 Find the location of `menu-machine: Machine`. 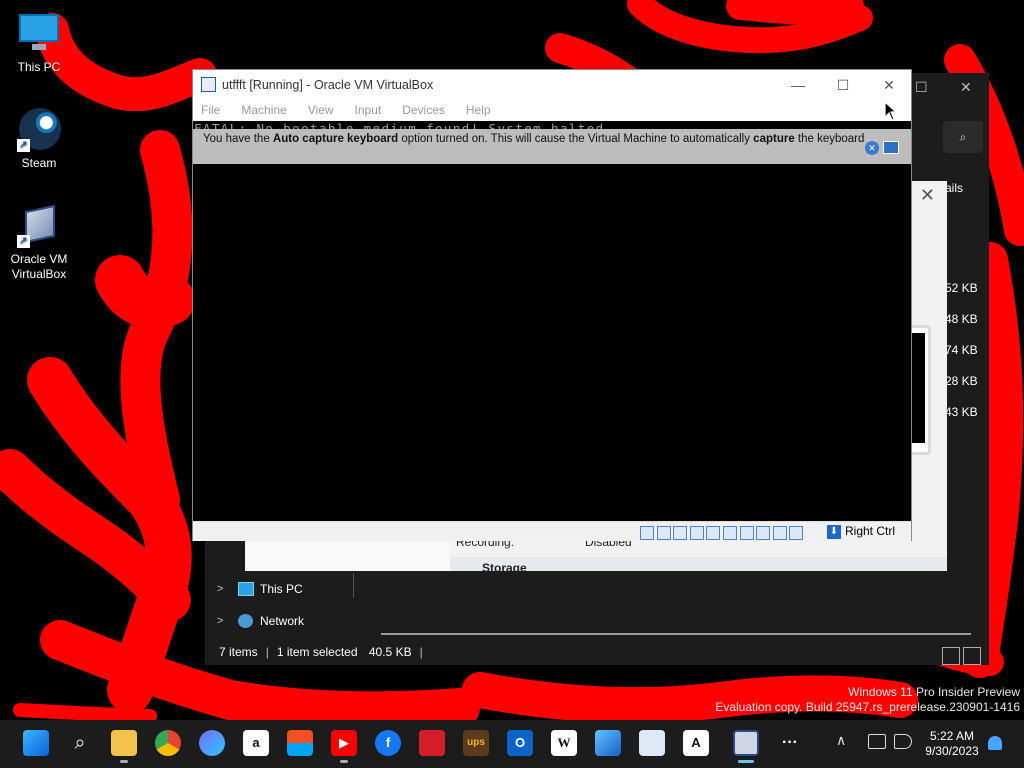

menu-machine: Machine is located at coordinates (263, 110).